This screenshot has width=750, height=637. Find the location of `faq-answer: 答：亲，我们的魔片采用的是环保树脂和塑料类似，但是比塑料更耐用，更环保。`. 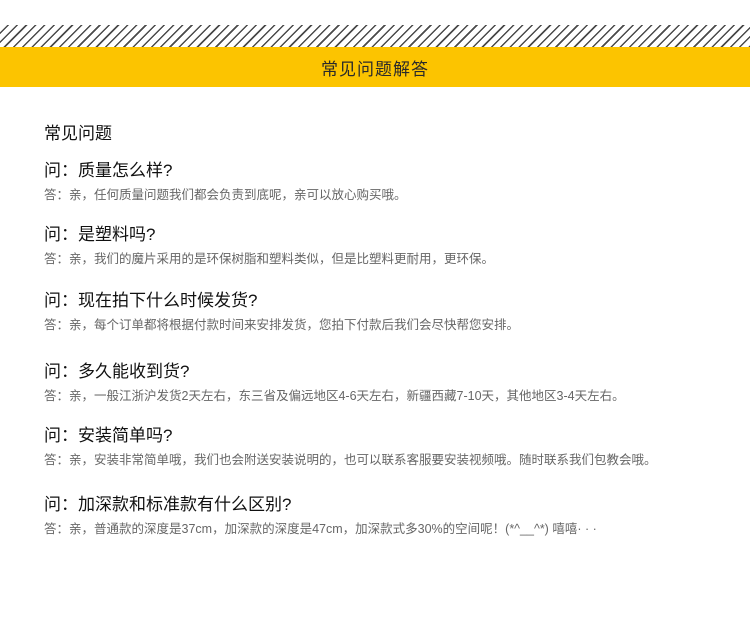

faq-answer: 答：亲，我们的魔片采用的是环保树脂和塑料类似，但是比塑料更耐用，更环保。 is located at coordinates (269, 259).